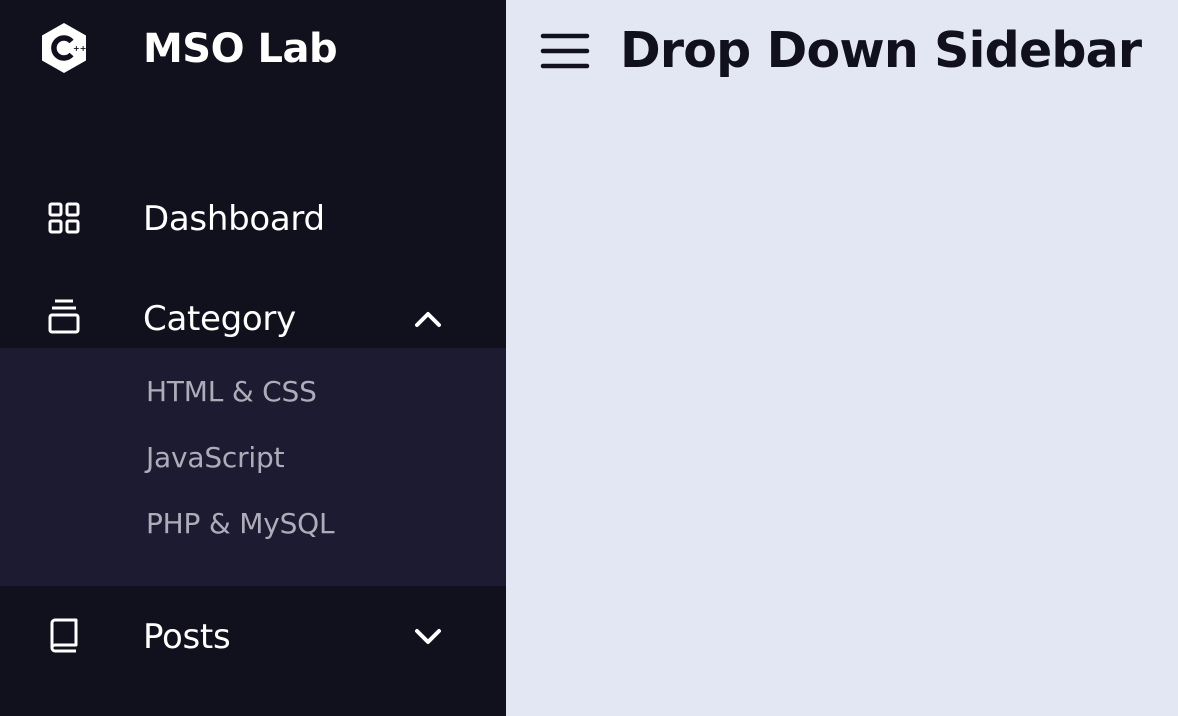 Image resolution: width=1178 pixels, height=716 pixels. What do you see at coordinates (187, 637) in the screenshot?
I see `sidebar-item-label: Posts` at bounding box center [187, 637].